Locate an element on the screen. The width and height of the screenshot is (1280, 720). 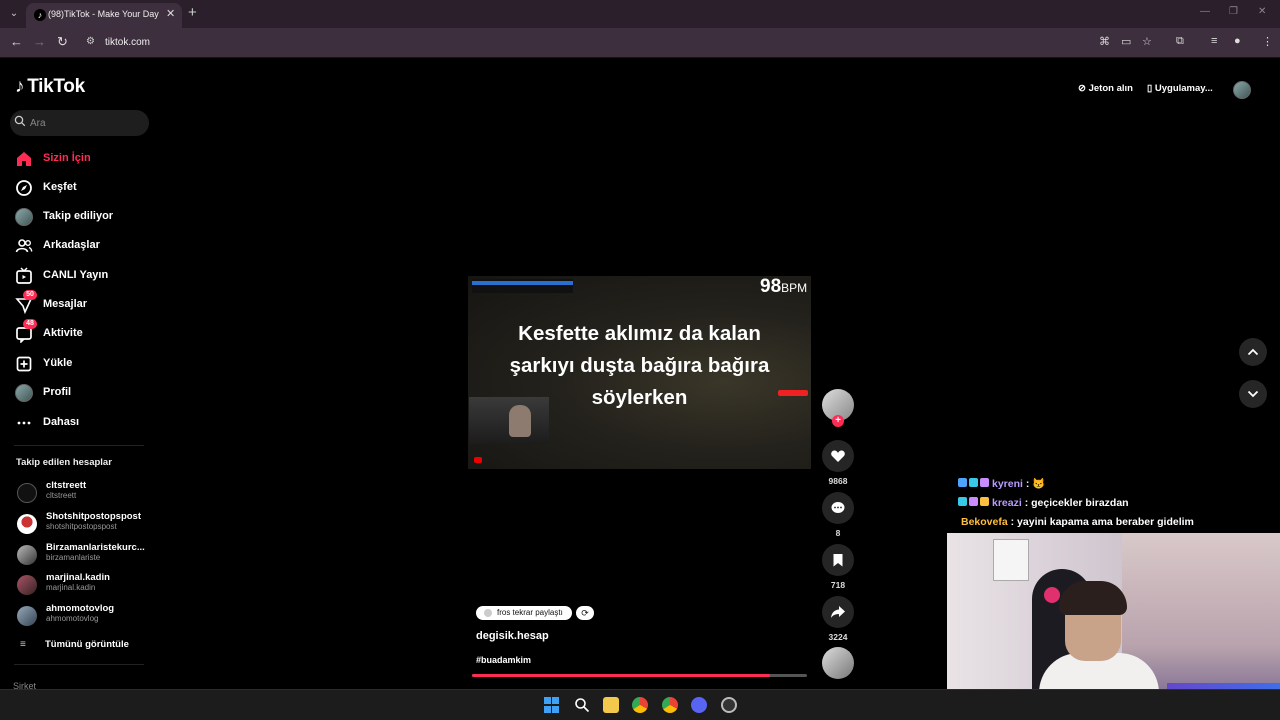
post-hashtag: #buadamkim is located at coordinates (503, 660).